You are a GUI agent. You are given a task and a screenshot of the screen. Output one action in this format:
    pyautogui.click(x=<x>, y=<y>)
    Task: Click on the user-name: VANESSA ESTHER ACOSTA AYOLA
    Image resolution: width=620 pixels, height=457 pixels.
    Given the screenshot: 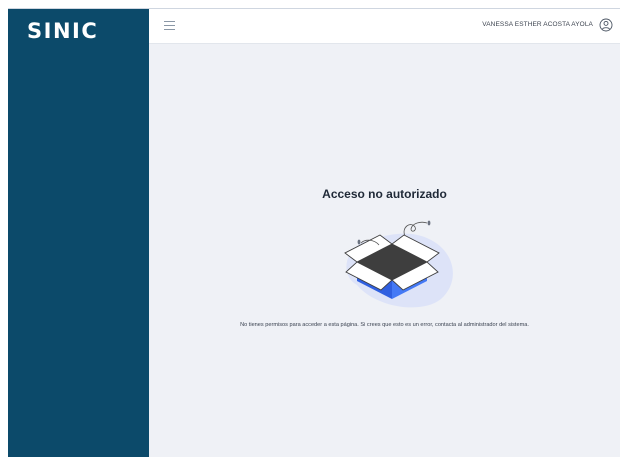 What is the action you would take?
    pyautogui.click(x=537, y=24)
    